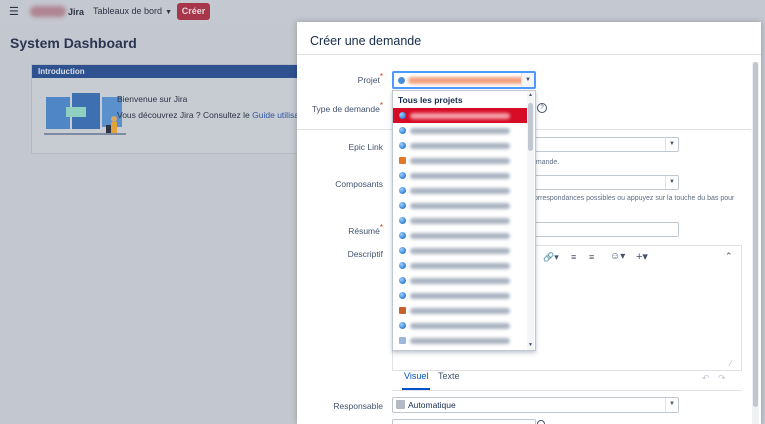  I want to click on link-icon: 🔗▾, so click(551, 257).